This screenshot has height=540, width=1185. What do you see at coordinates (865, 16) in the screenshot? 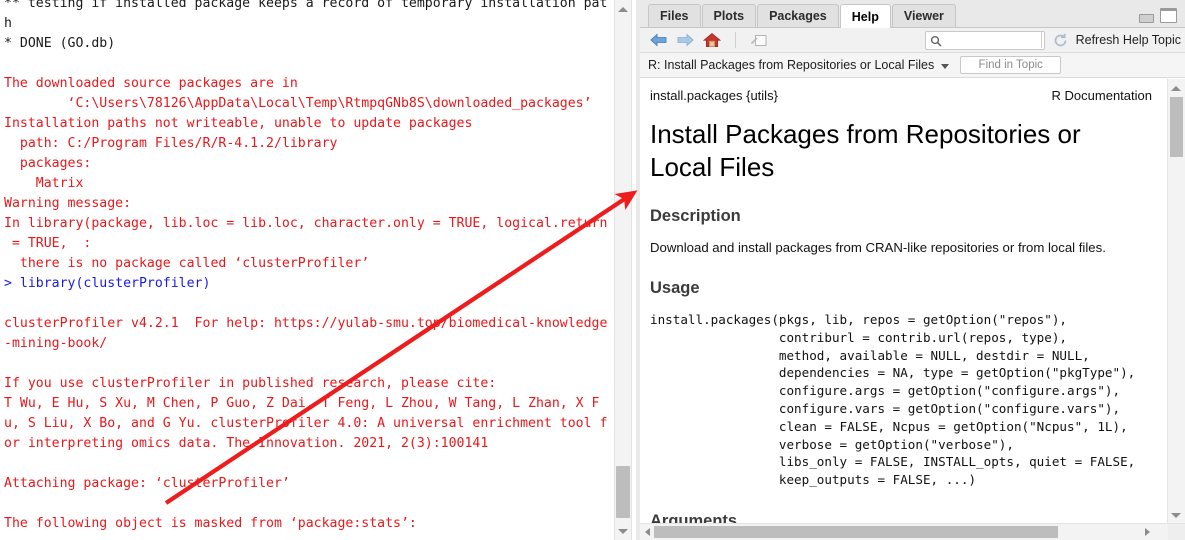
I see `tab-help: Help` at bounding box center [865, 16].